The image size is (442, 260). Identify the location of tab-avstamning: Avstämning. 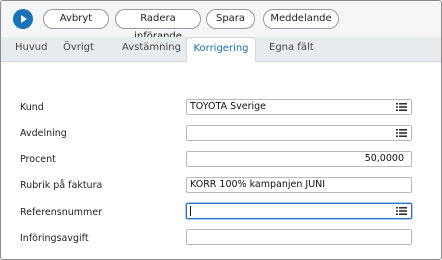
(151, 49).